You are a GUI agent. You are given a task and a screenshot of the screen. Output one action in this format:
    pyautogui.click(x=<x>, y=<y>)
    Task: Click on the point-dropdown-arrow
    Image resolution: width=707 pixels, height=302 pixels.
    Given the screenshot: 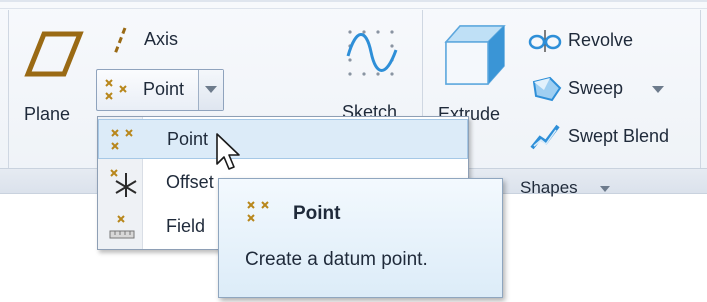 What is the action you would take?
    pyautogui.click(x=210, y=90)
    